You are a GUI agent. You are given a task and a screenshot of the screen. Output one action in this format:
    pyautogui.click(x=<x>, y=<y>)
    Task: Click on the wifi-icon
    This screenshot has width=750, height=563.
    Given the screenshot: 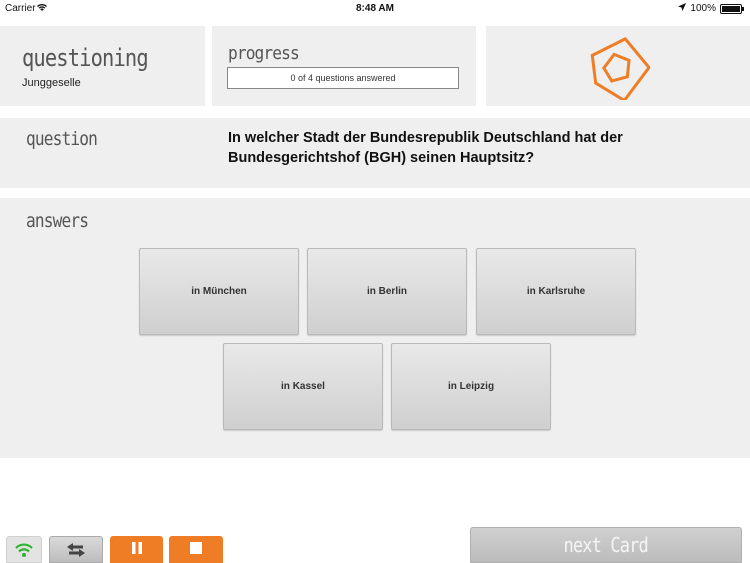 What is the action you would take?
    pyautogui.click(x=24, y=550)
    